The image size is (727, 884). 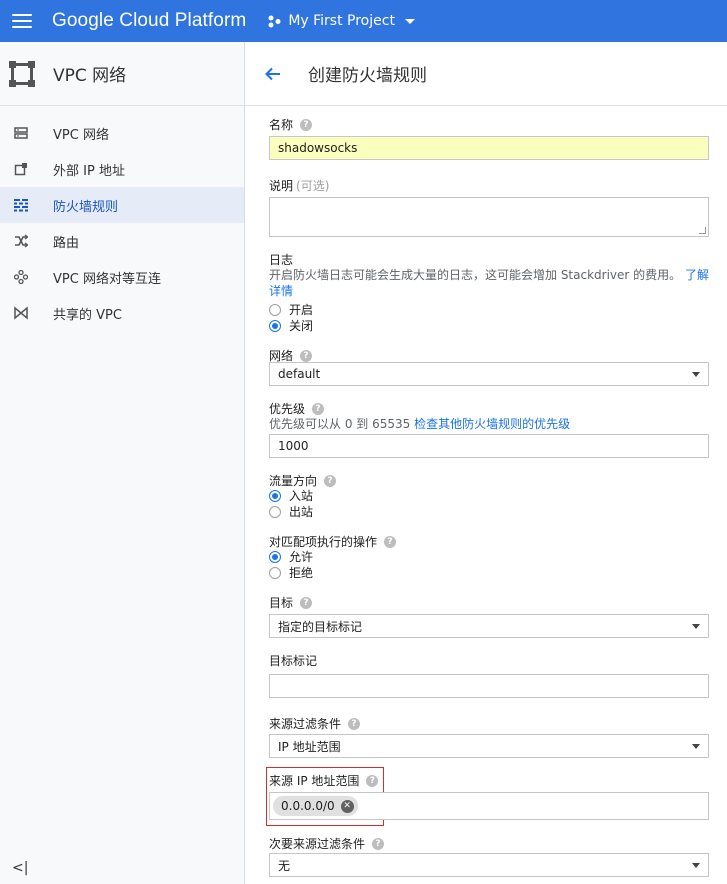 I want to click on firewall-icon, so click(x=21, y=205).